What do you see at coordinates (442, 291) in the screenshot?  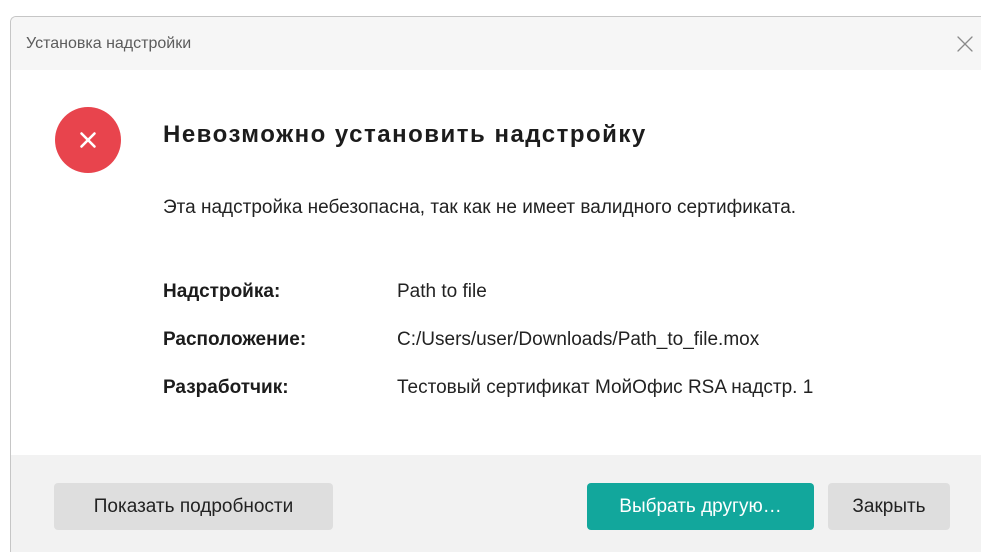 I see `detail-value: Path to file` at bounding box center [442, 291].